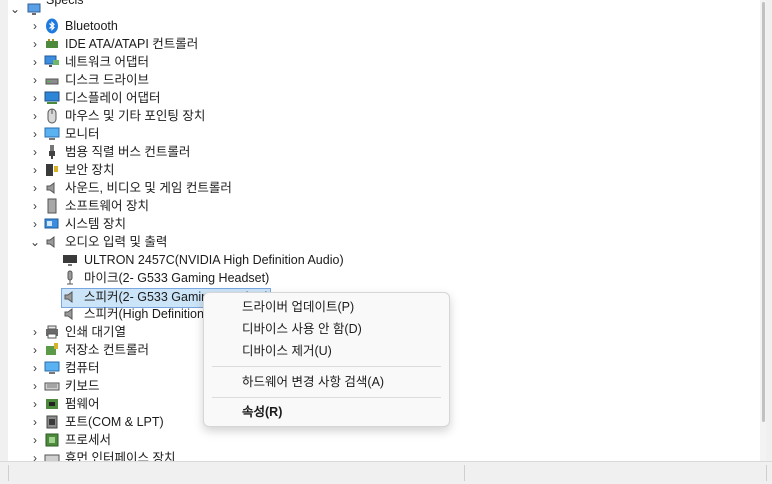 Image resolution: width=772 pixels, height=484 pixels. What do you see at coordinates (82, 404) in the screenshot?
I see `tree-item-label: 펌웨어` at bounding box center [82, 404].